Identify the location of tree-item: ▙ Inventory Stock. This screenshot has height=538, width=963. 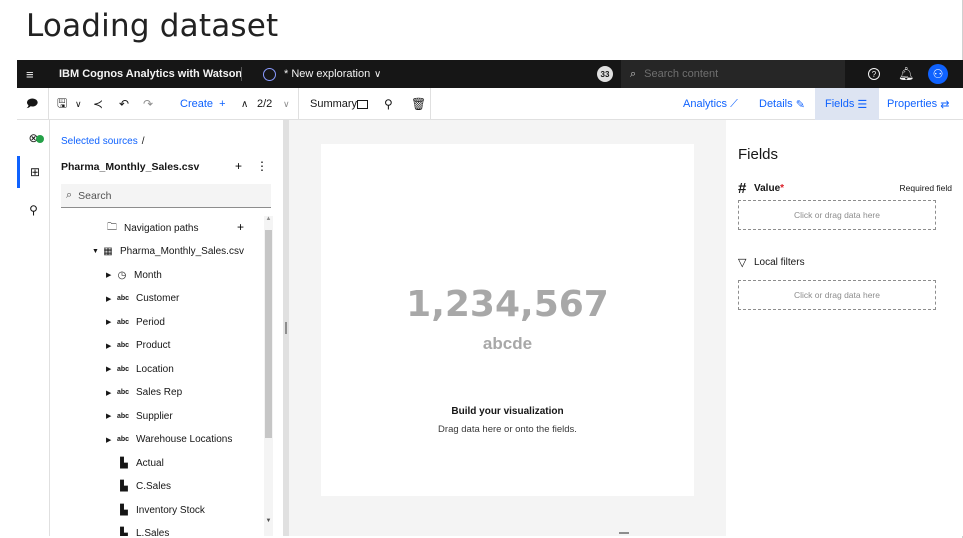
(161, 510).